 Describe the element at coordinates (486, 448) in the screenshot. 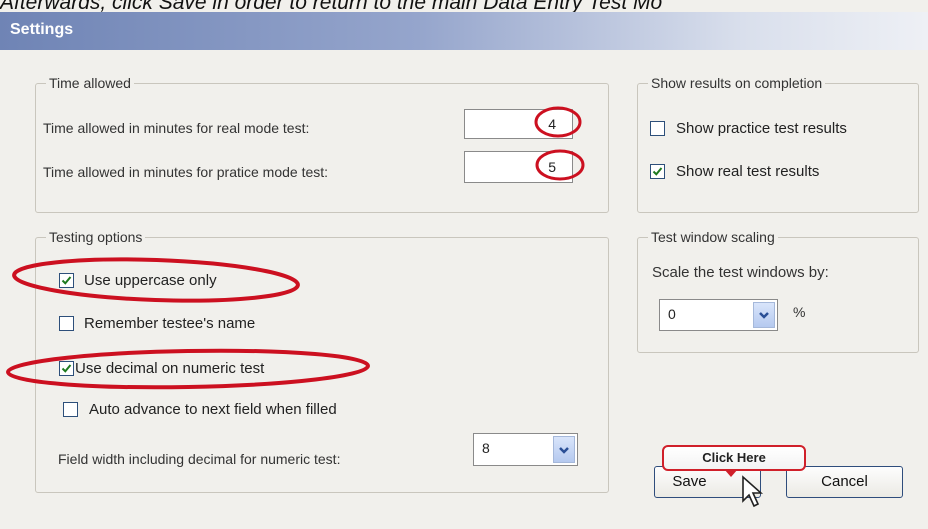

I see `field-width-value: 8` at that location.